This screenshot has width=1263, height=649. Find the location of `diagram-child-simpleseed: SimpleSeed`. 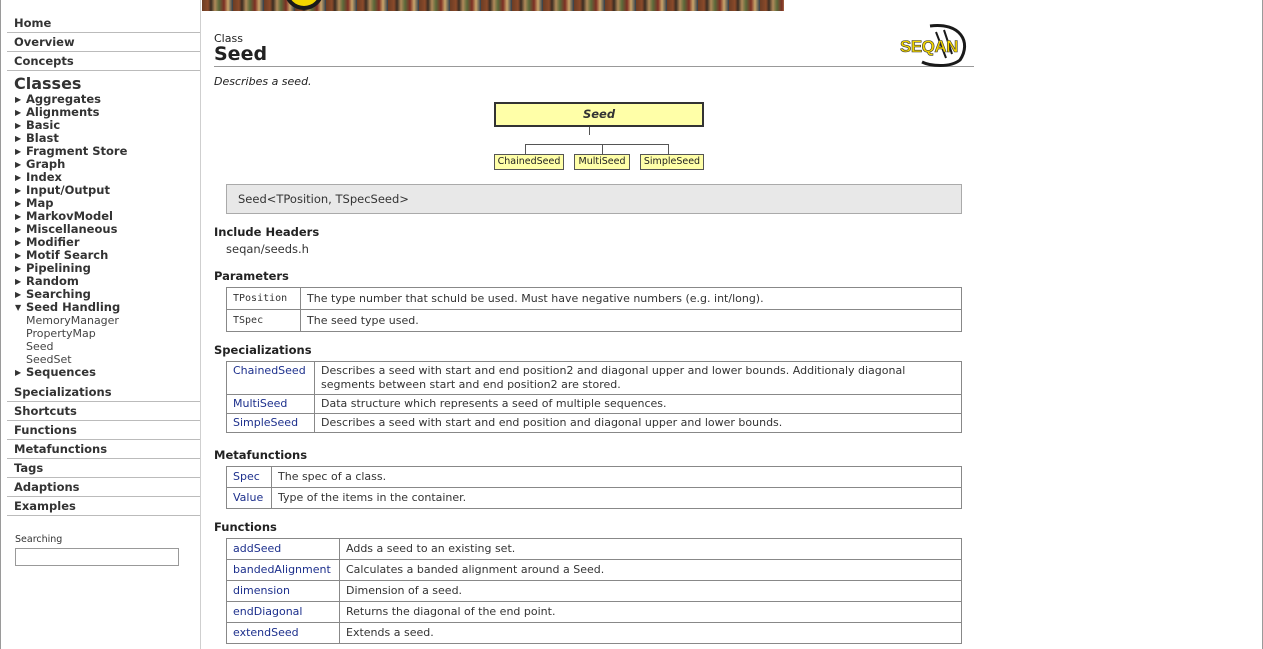

diagram-child-simpleseed: SimpleSeed is located at coordinates (672, 162).